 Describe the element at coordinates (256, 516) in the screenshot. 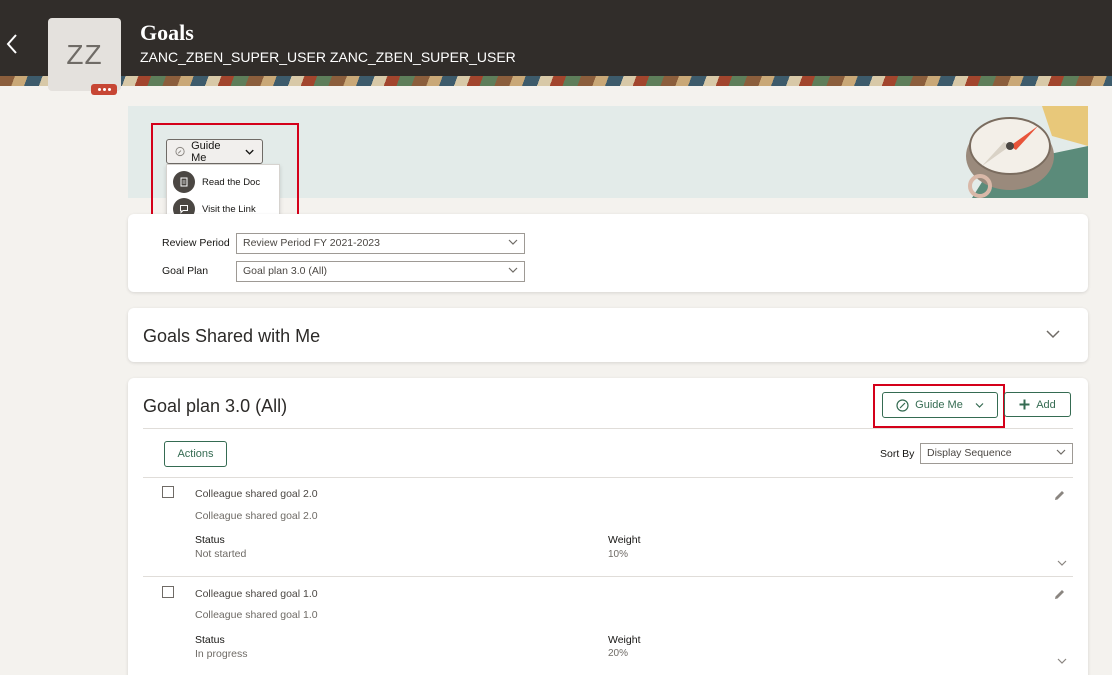

I see `goal-description: Colleague shared goal 2.0` at that location.